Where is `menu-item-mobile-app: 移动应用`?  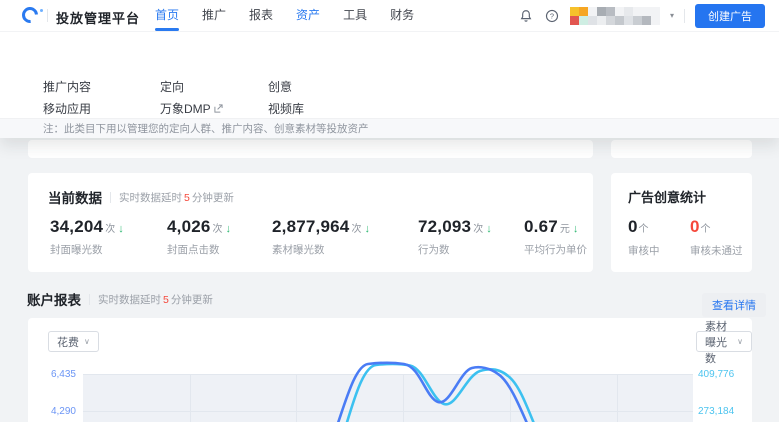
menu-item-mobile-app: 移动应用 is located at coordinates (67, 108).